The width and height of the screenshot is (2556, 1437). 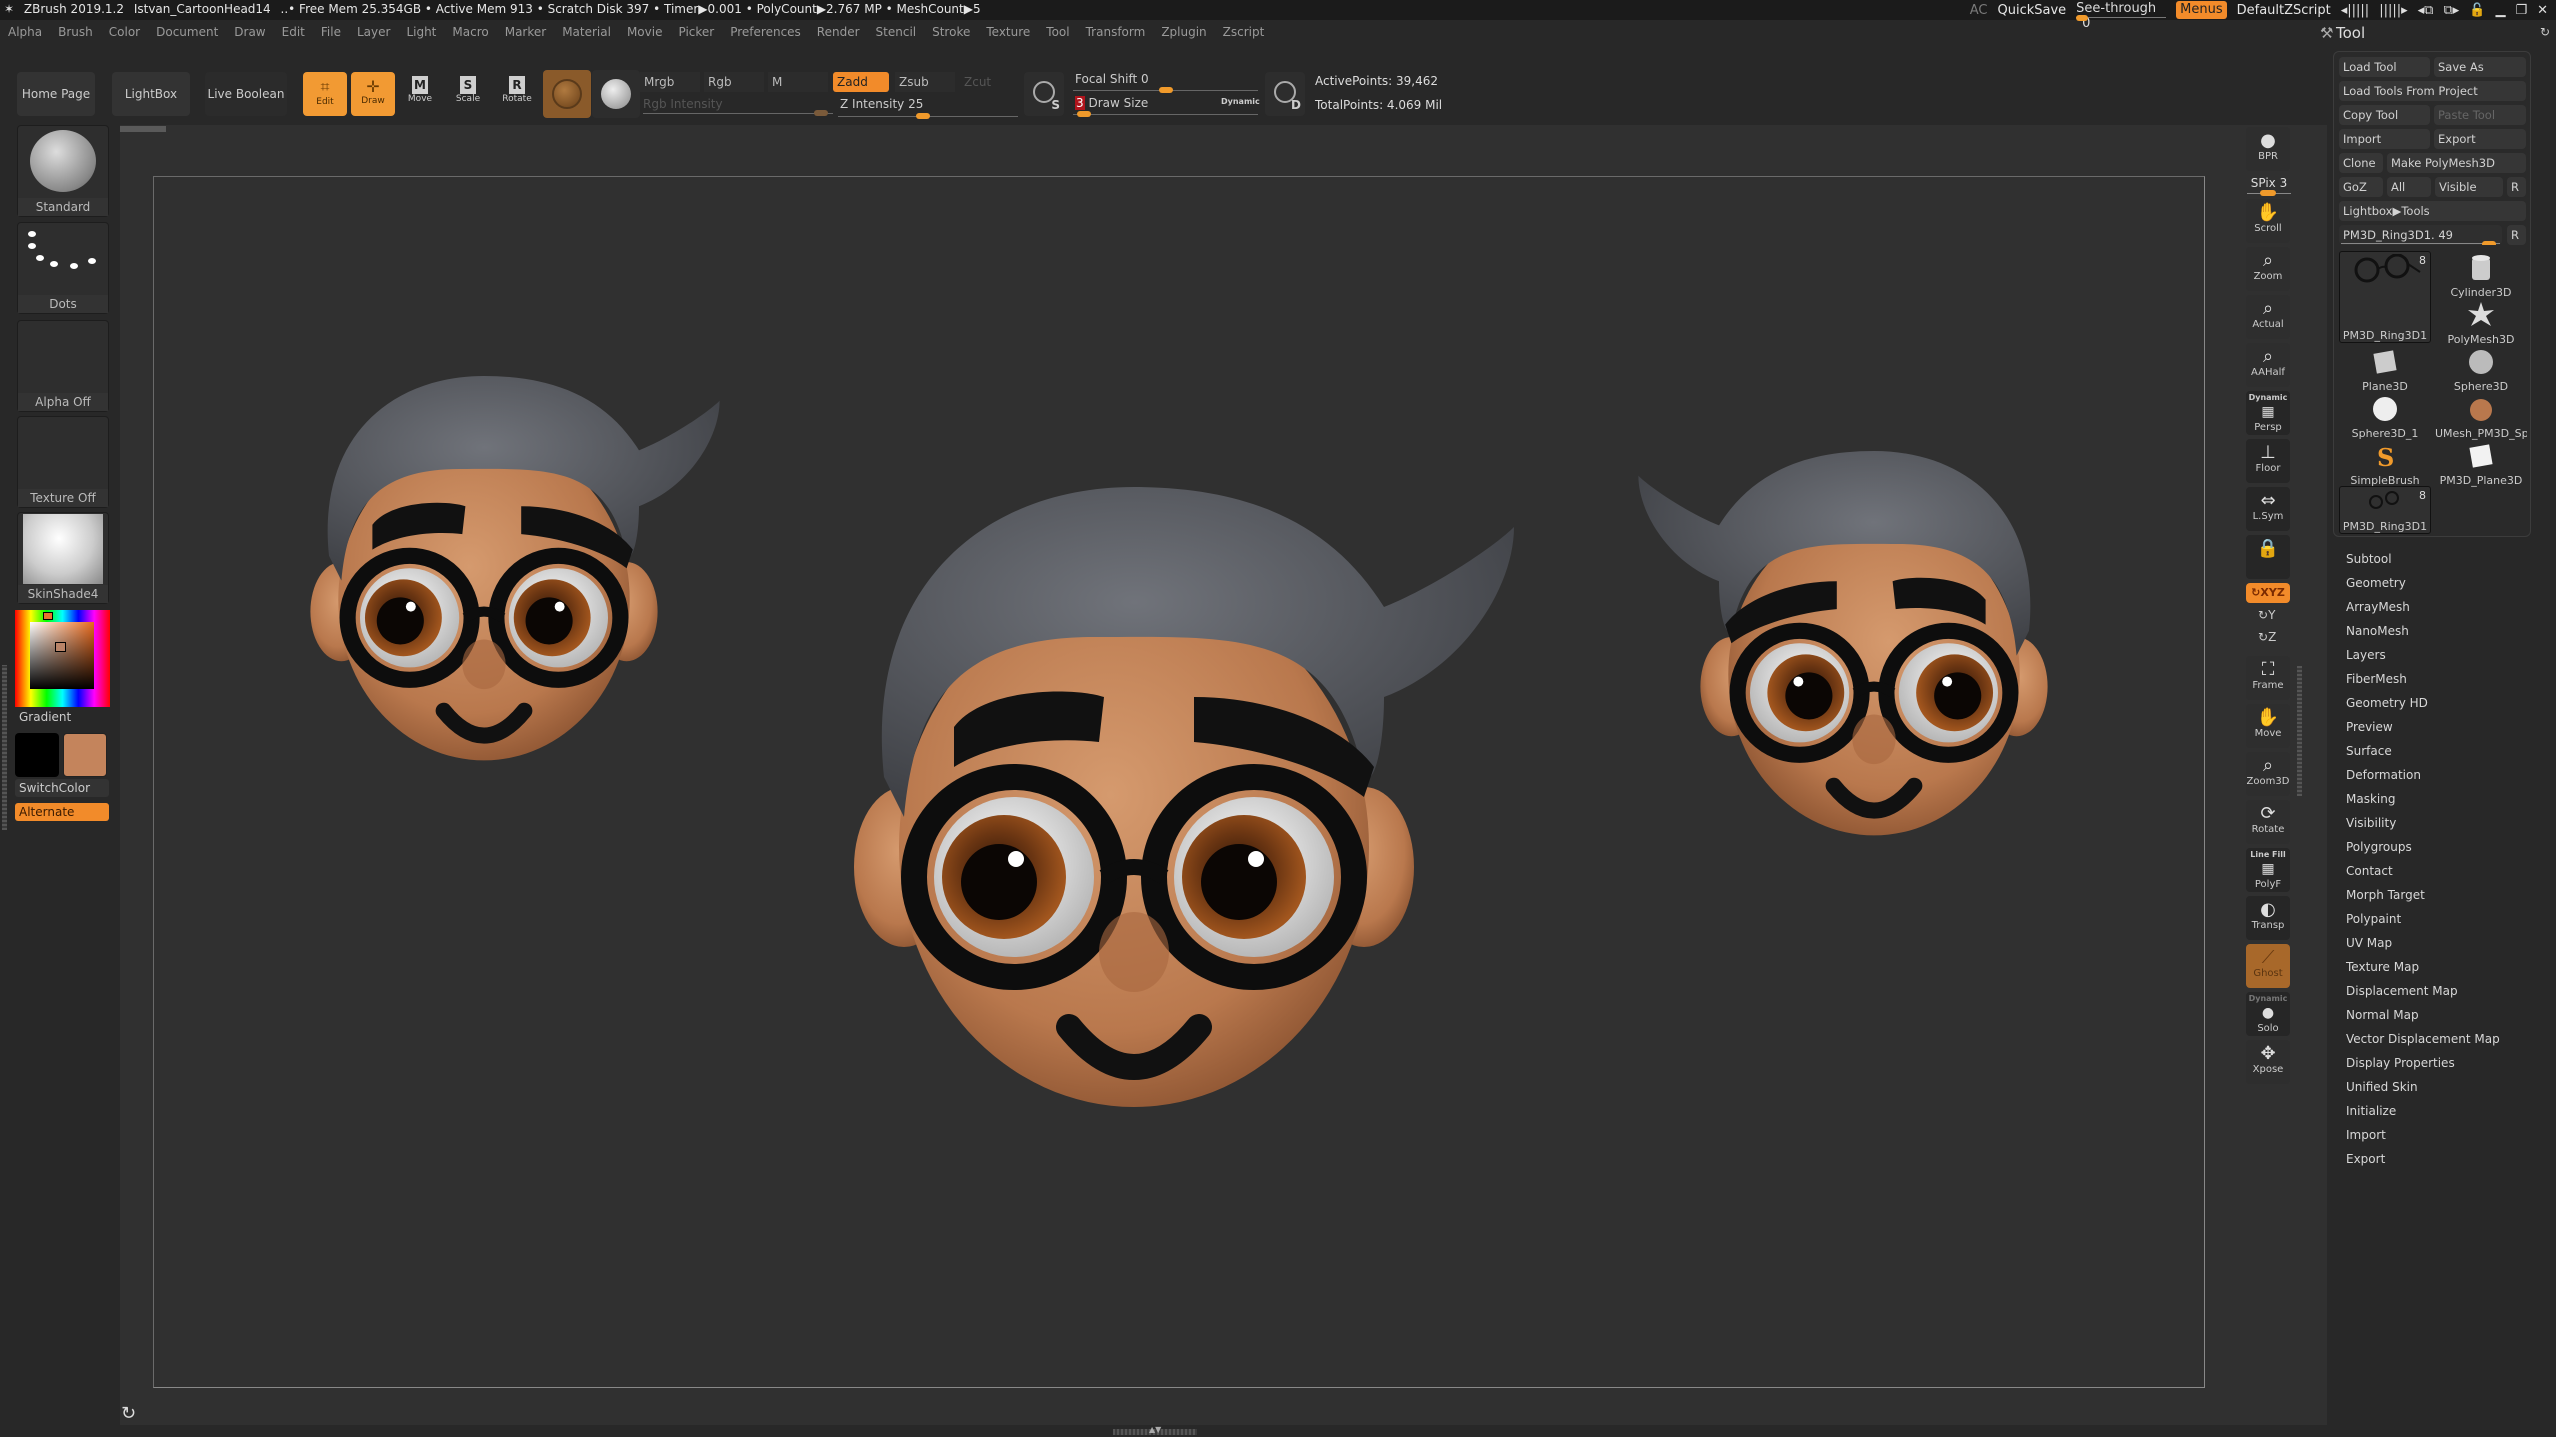 I want to click on move-button: M Move, so click(x=420, y=94).